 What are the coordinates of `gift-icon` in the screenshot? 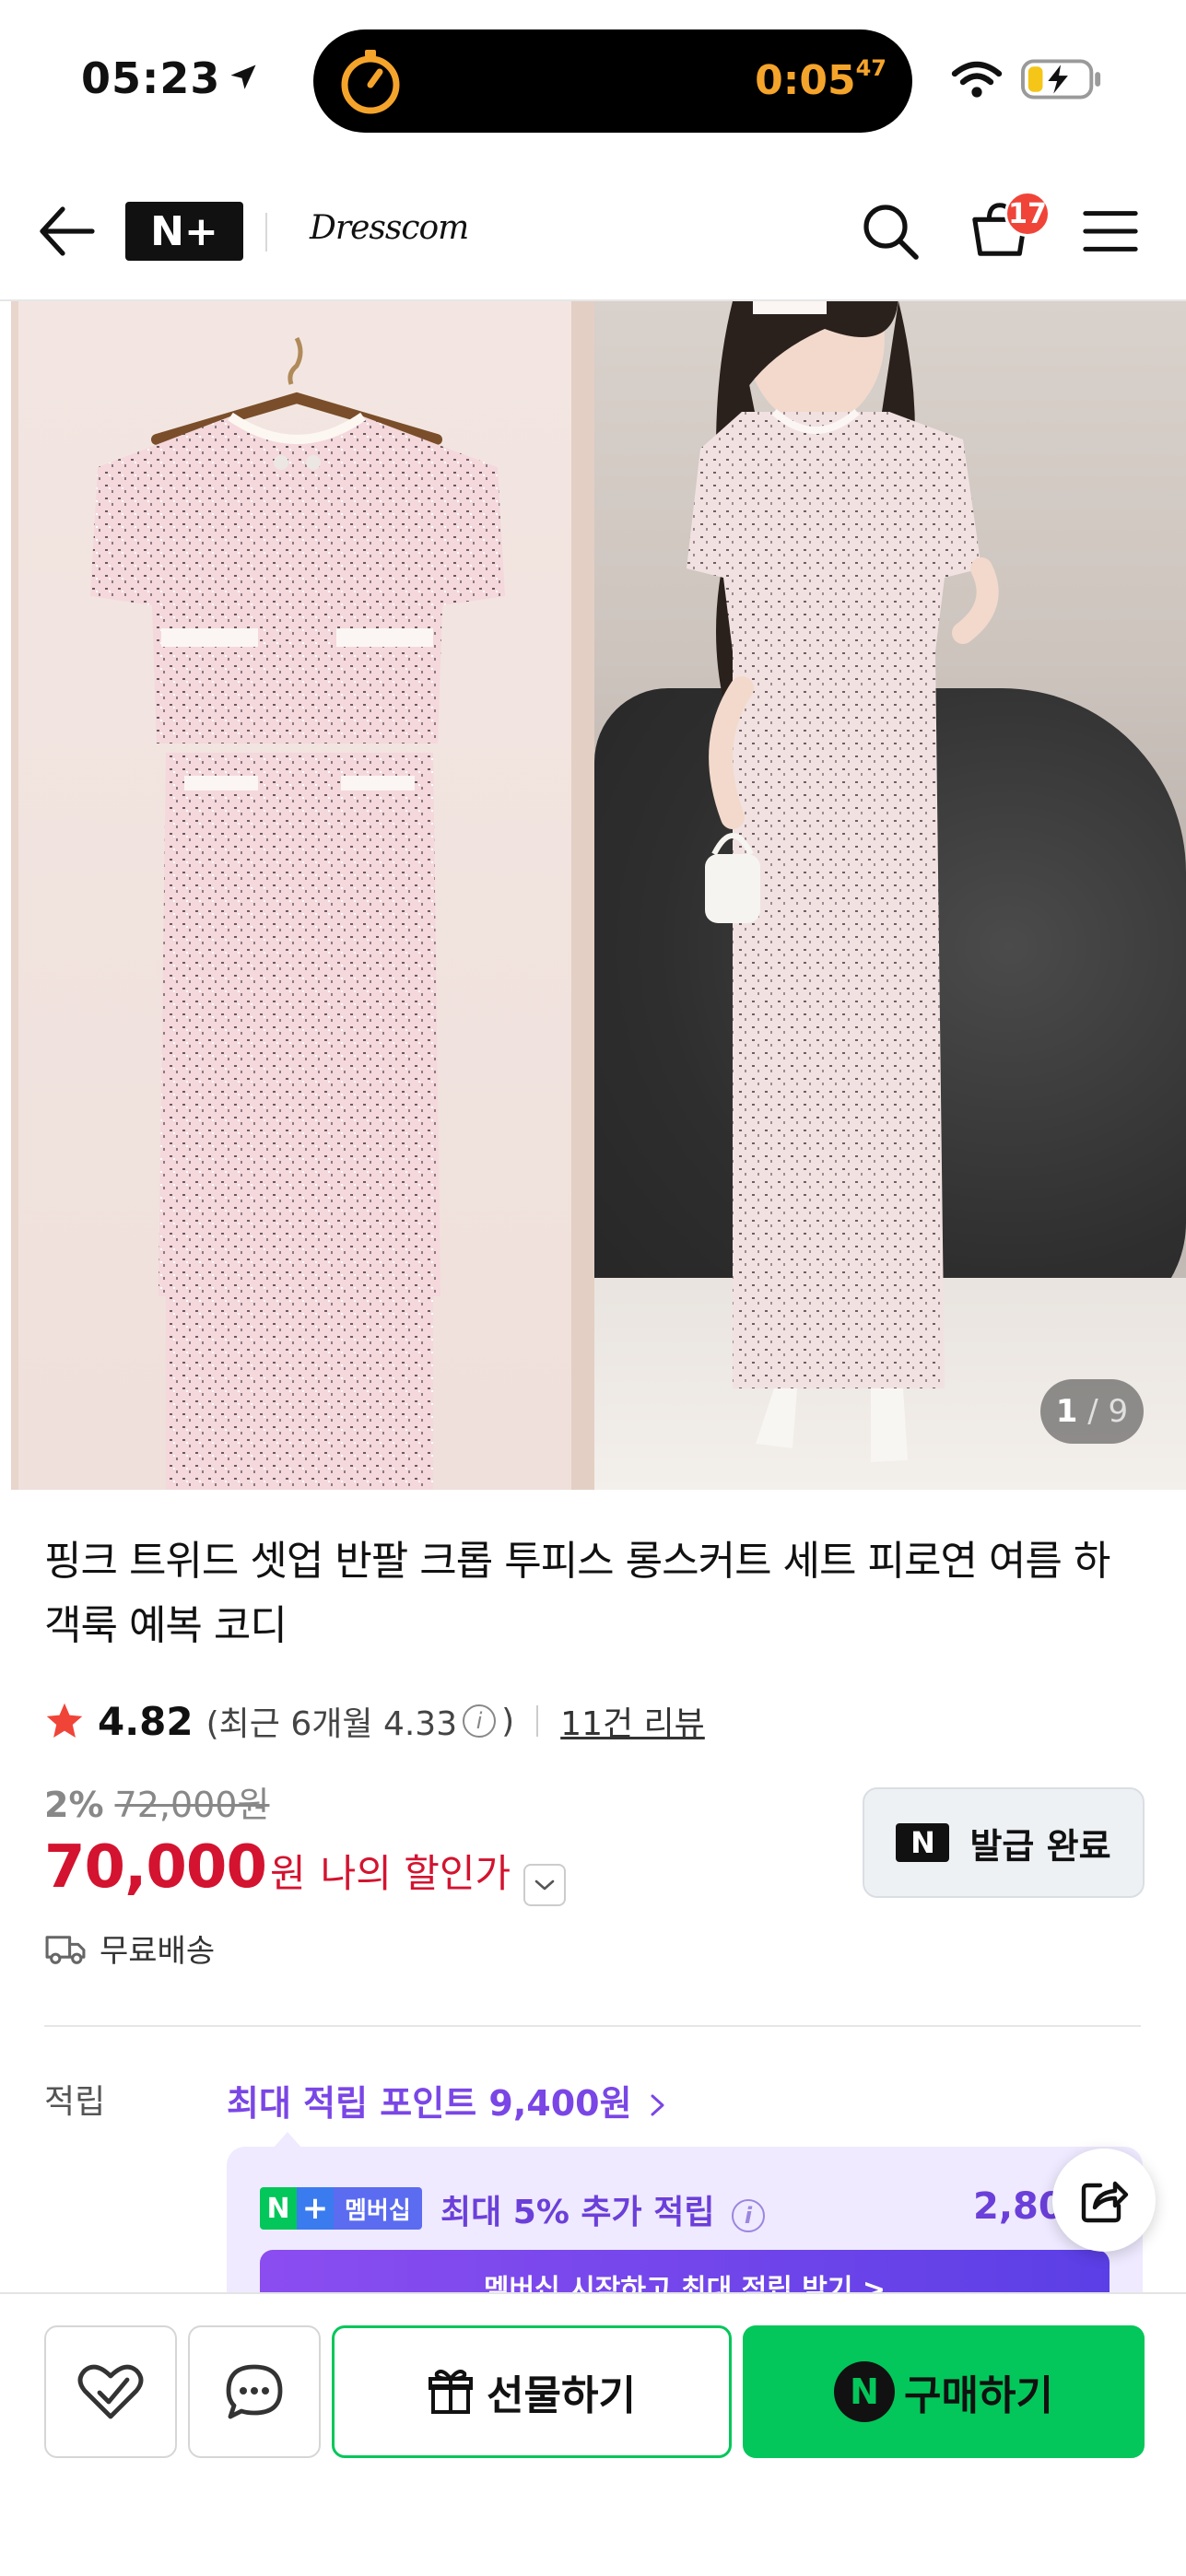 It's located at (451, 2392).